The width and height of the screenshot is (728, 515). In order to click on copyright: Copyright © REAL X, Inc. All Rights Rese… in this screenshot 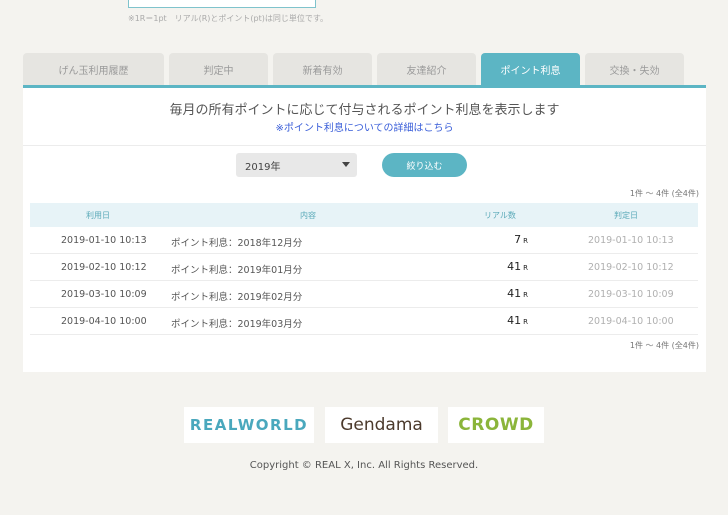, I will do `click(364, 465)`.